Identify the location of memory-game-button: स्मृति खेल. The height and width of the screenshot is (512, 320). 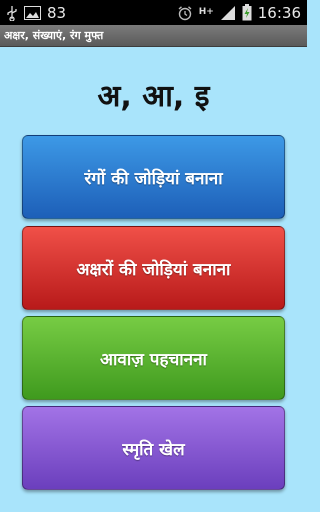
(153, 448).